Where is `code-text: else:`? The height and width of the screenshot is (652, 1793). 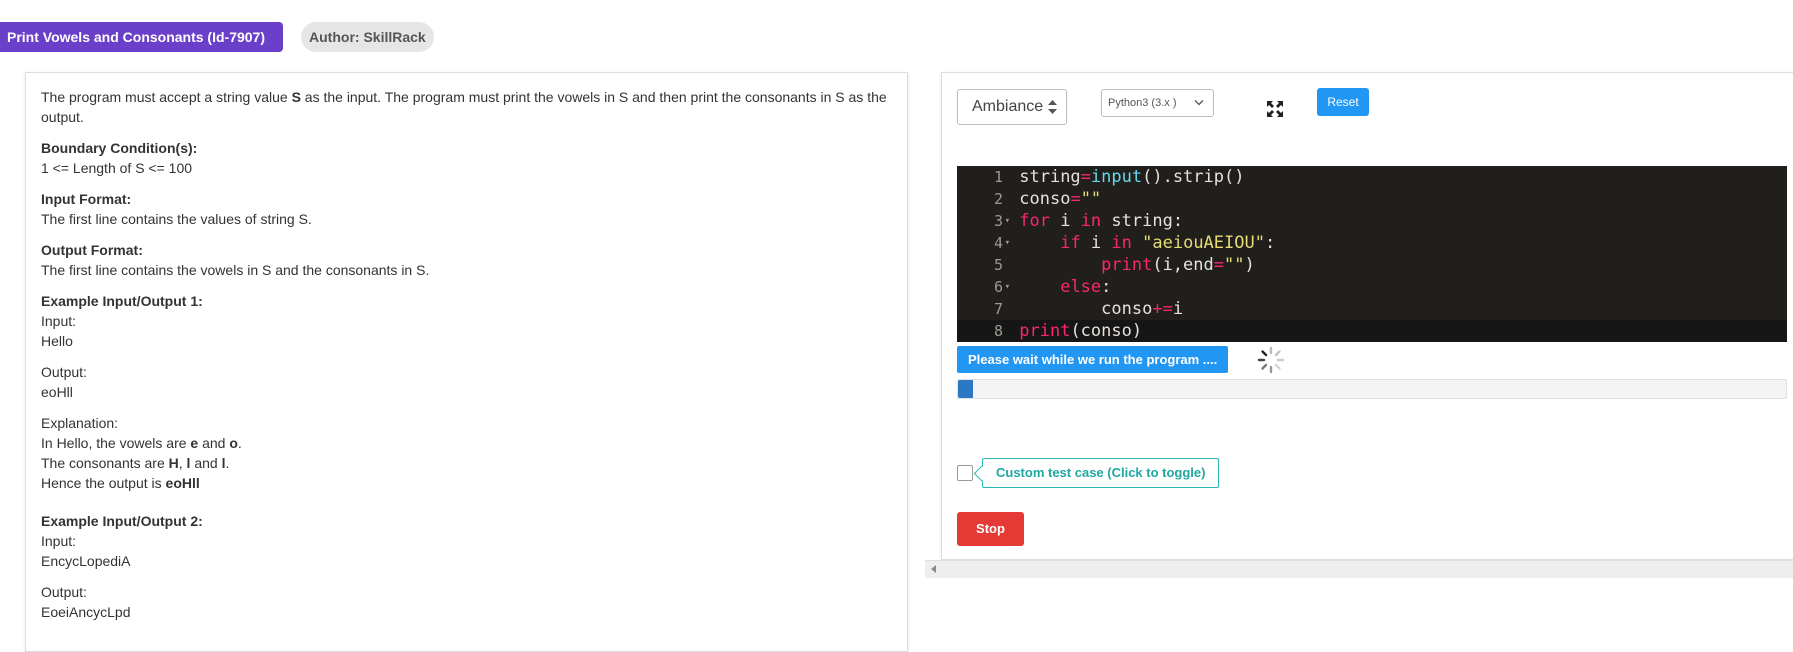 code-text: else: is located at coordinates (1060, 287).